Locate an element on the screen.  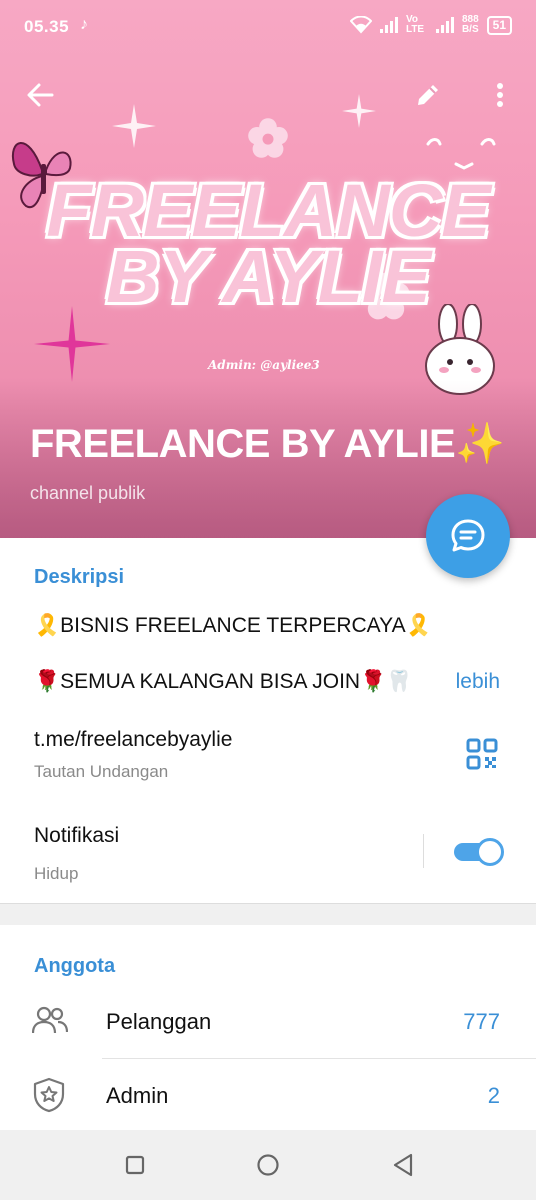
recents-button is located at coordinates (135, 1165).